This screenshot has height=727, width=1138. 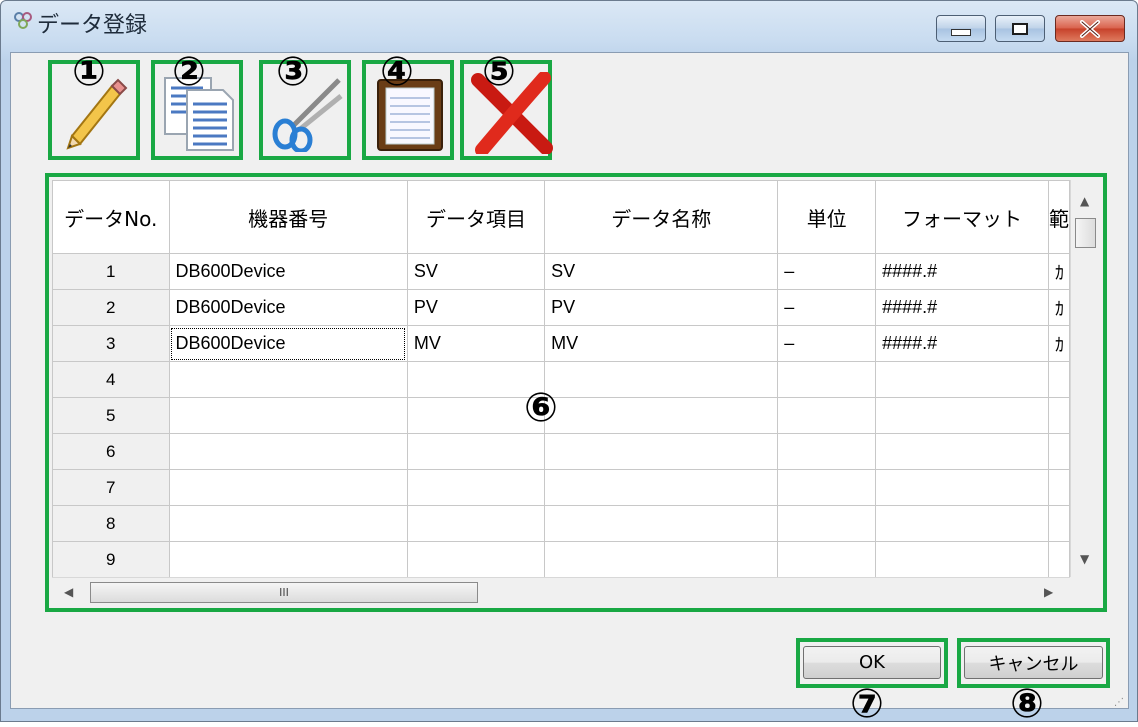 What do you see at coordinates (1085, 233) in the screenshot?
I see `vertical-scroll-thumb` at bounding box center [1085, 233].